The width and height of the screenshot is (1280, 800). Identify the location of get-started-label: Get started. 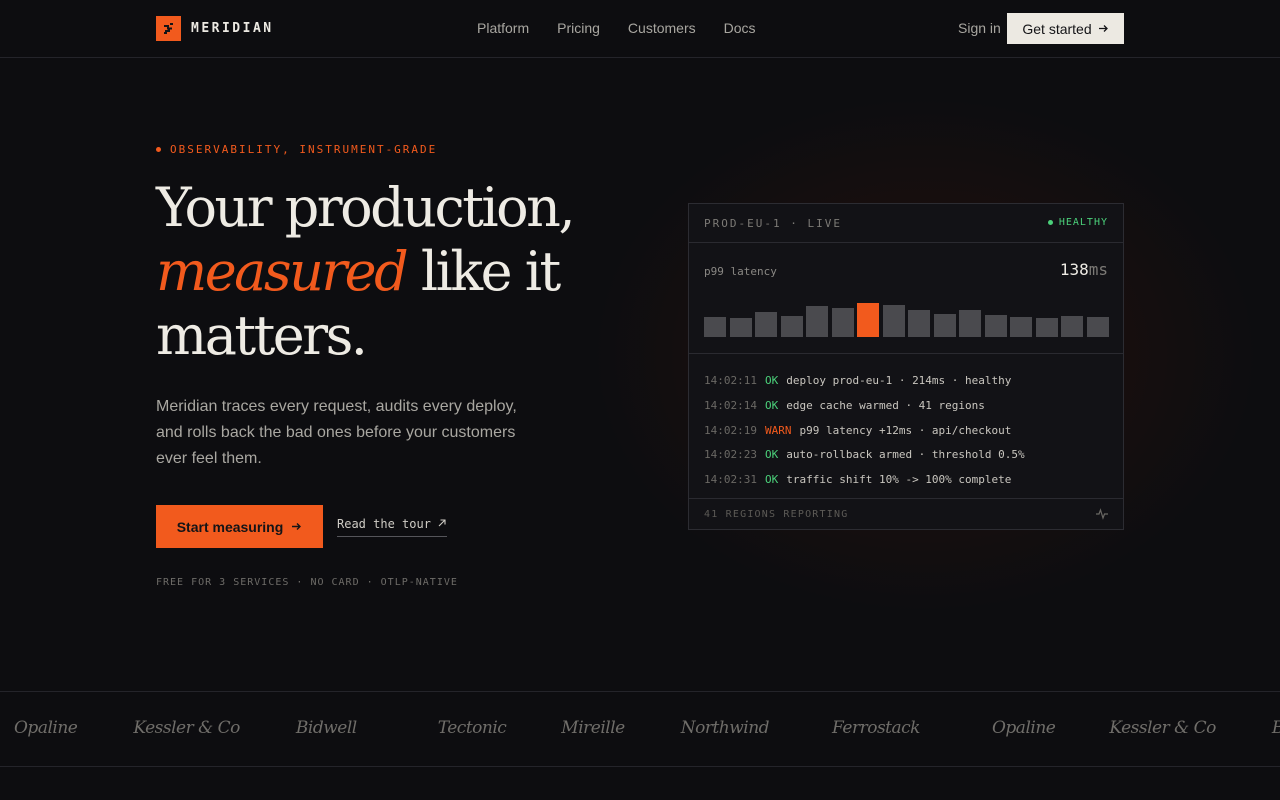
(1057, 28).